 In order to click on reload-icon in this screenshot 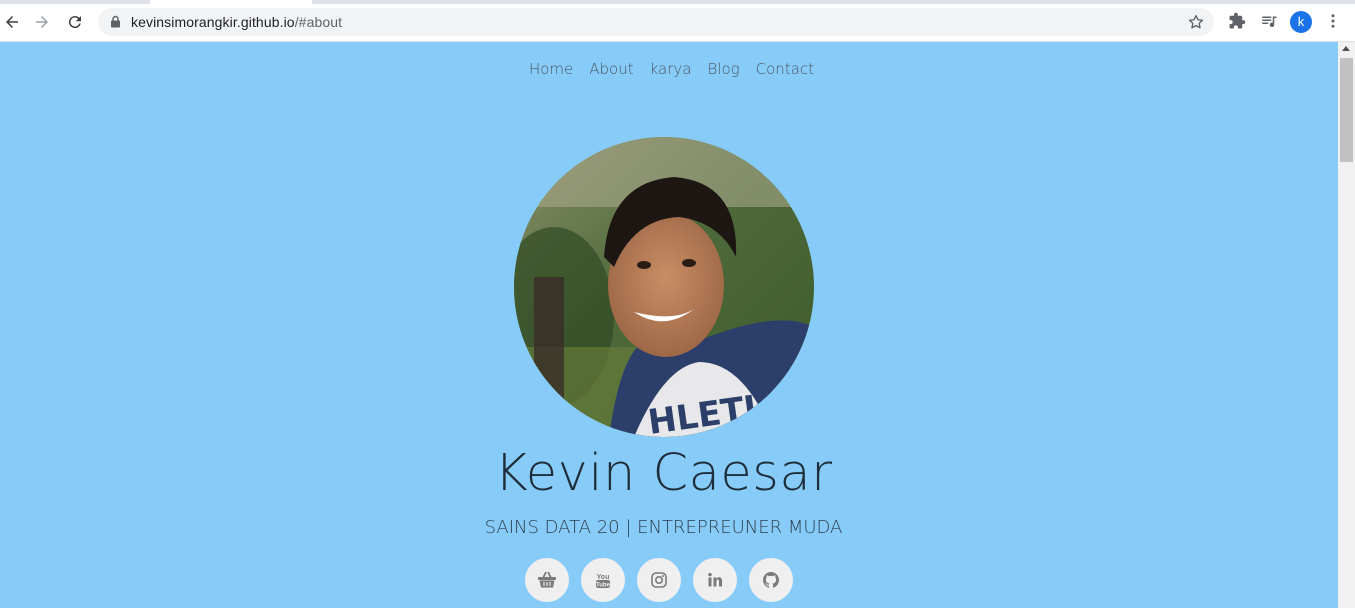, I will do `click(74, 22)`.